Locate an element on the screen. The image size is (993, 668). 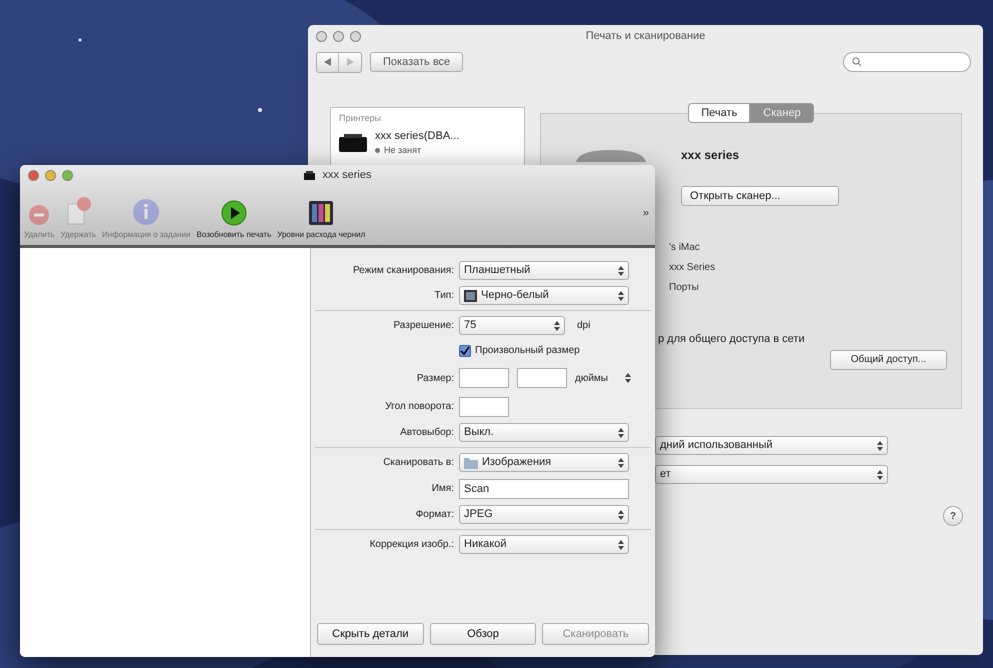
field-label: Автовыбор: is located at coordinates (427, 433).